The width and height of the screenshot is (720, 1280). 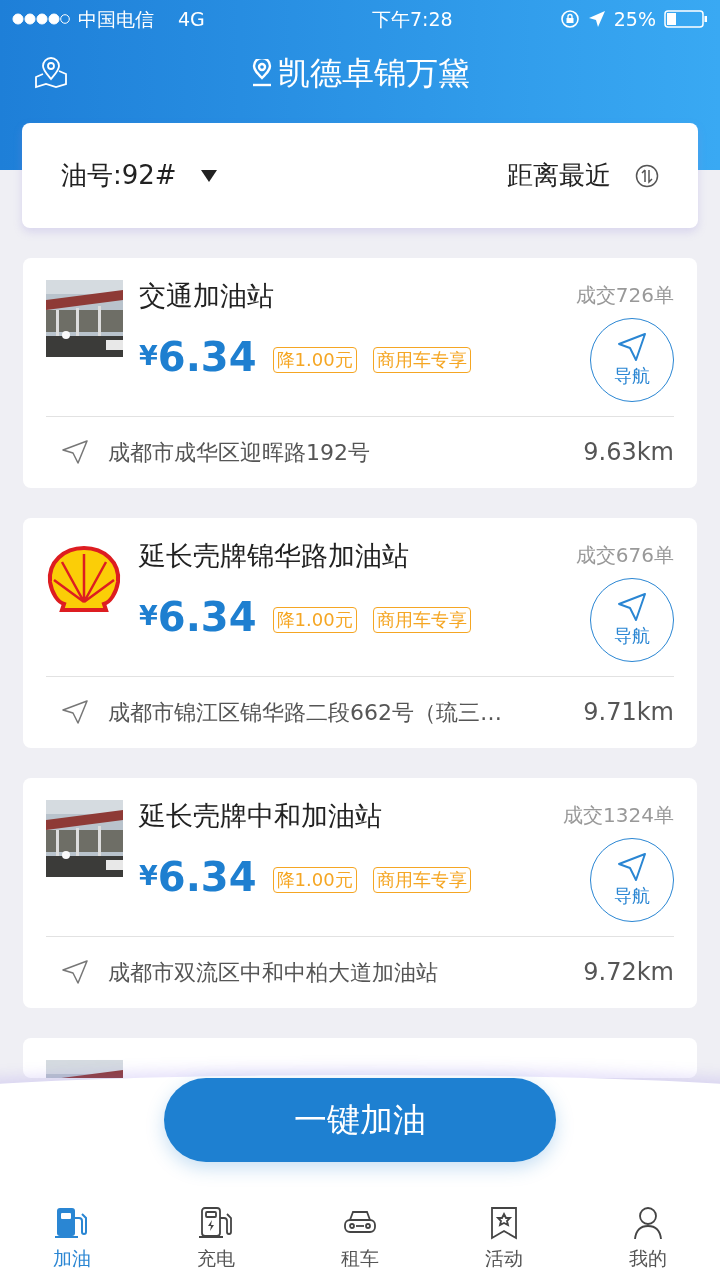 I want to click on network-type: 4G, so click(x=191, y=19).